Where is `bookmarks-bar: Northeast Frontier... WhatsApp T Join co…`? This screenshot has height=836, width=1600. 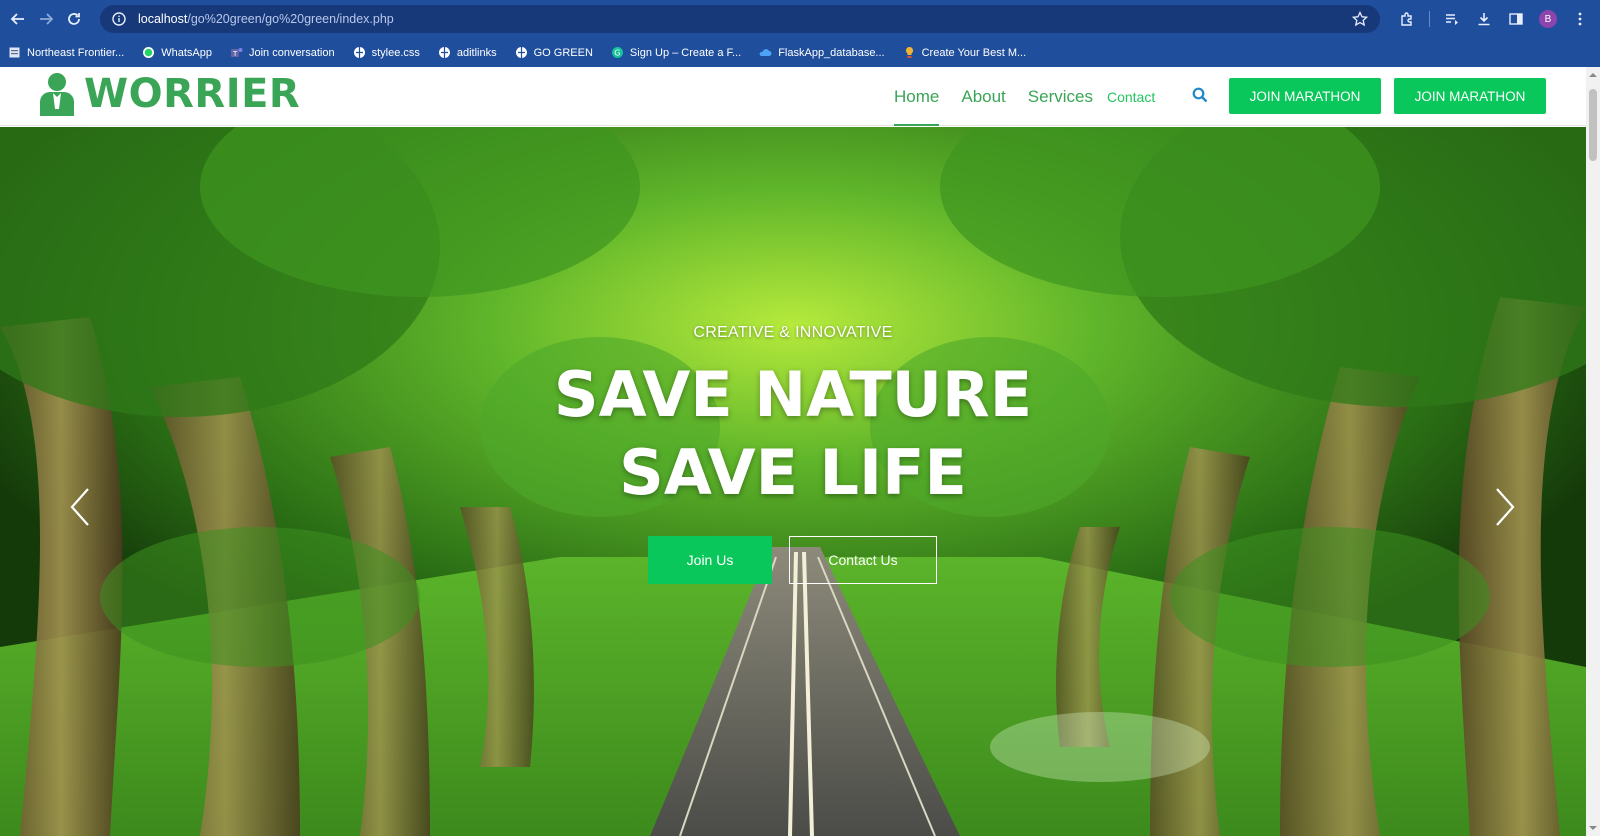
bookmarks-bar: Northeast Frontier... WhatsApp T Join co… is located at coordinates (800, 52).